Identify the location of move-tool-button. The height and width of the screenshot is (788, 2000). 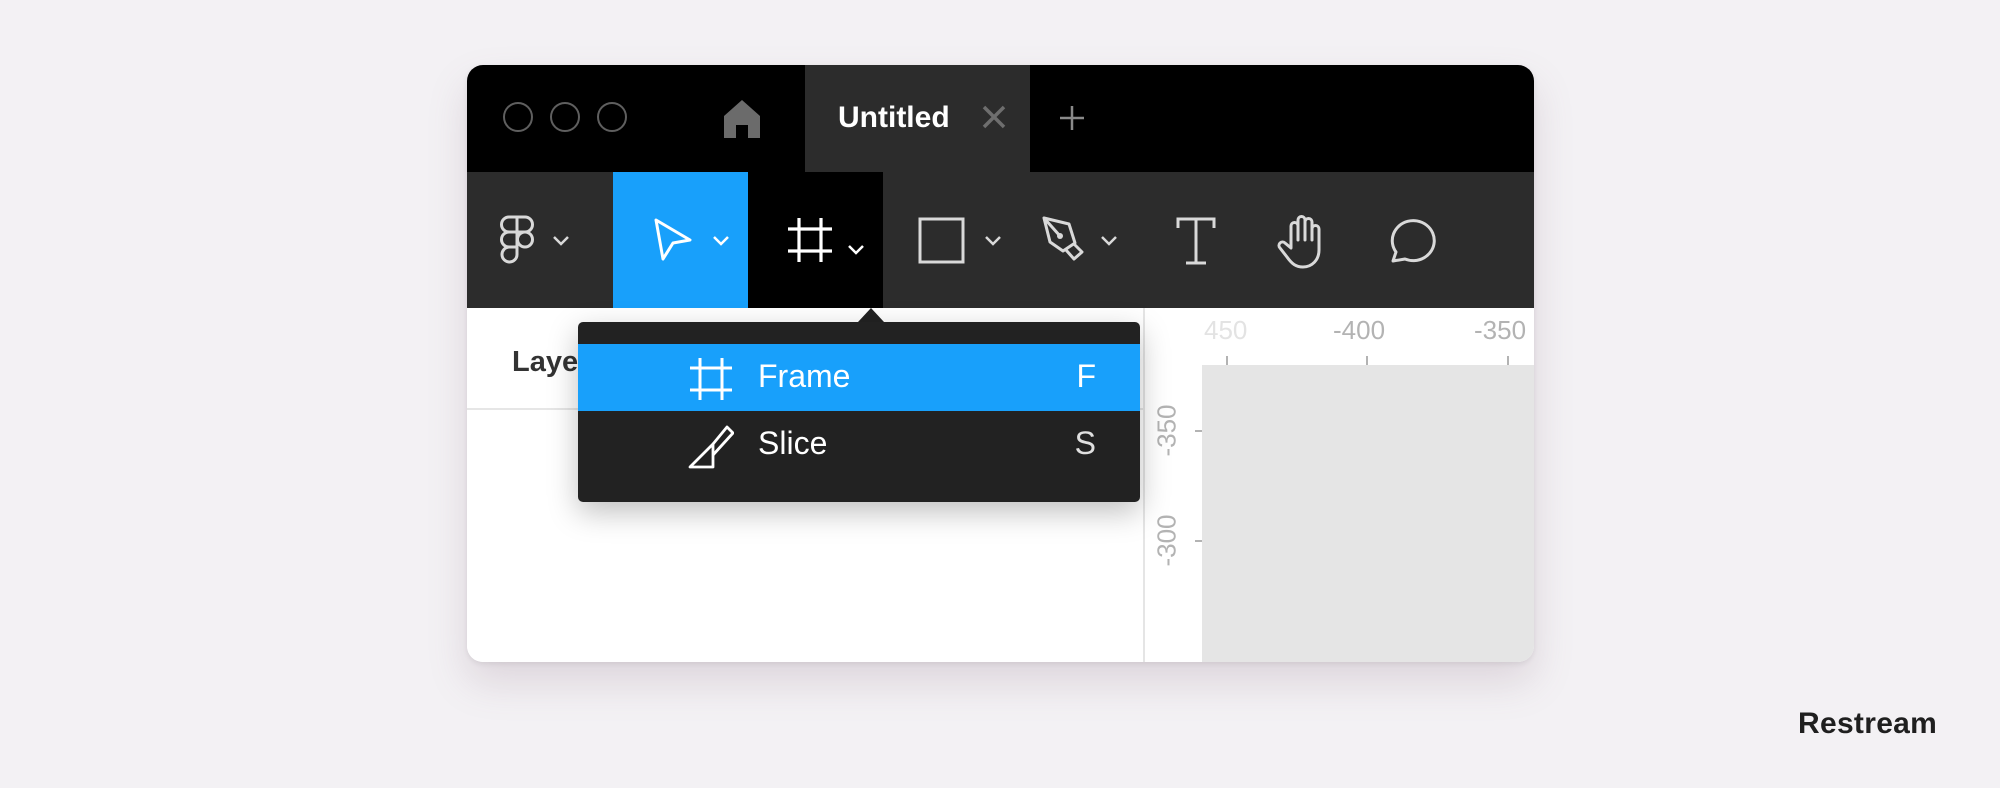
(680, 240).